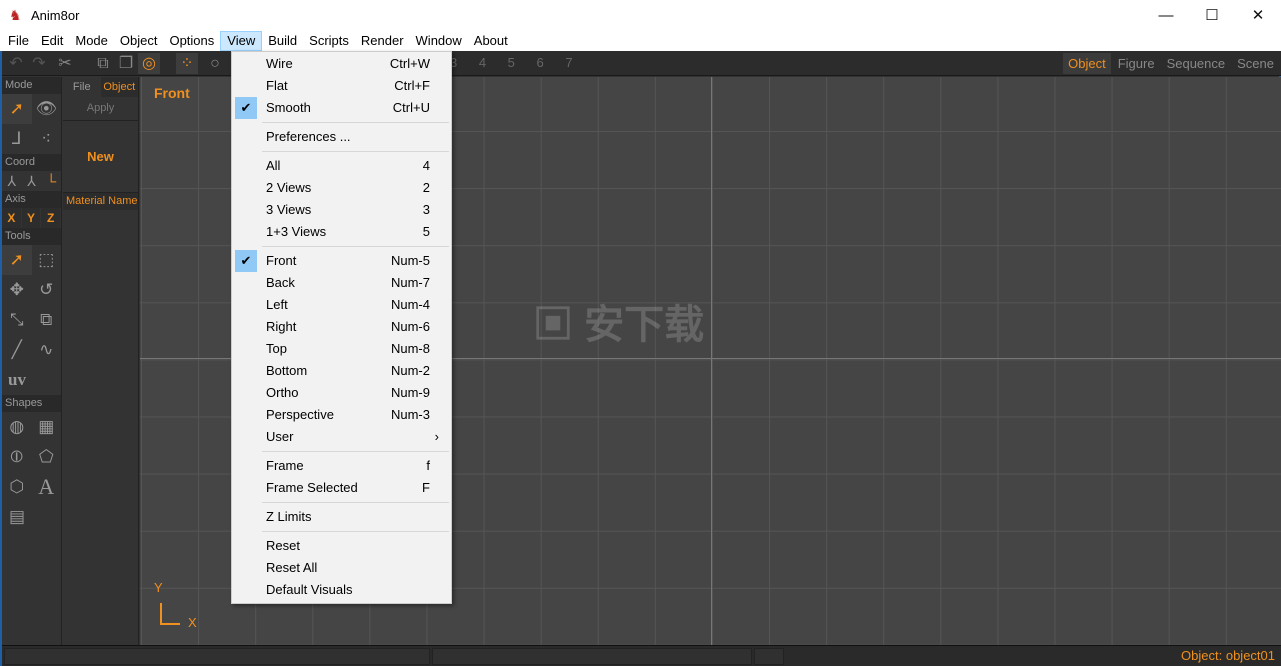 This screenshot has height=666, width=1281. What do you see at coordinates (119, 87) in the screenshot?
I see `material-tab-object: Object` at bounding box center [119, 87].